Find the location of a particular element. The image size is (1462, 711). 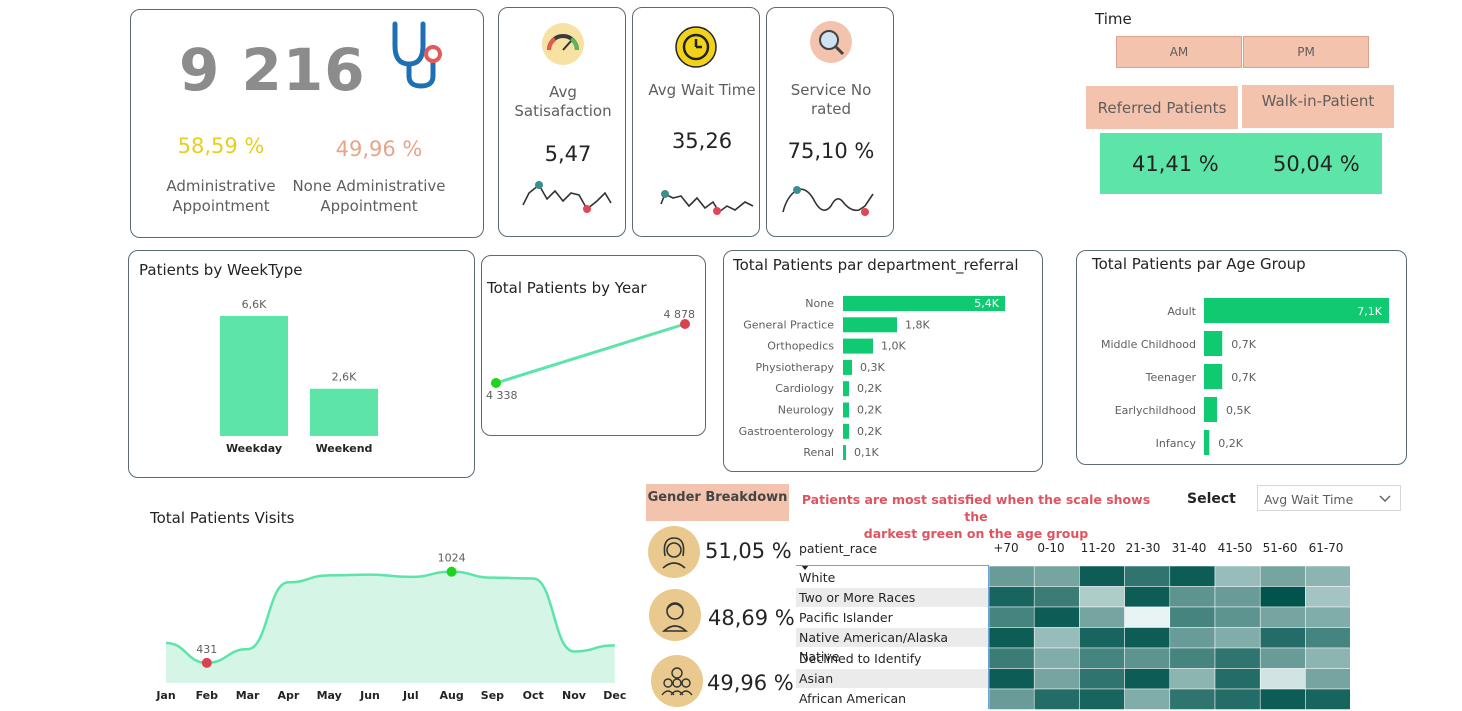

gauge-icon is located at coordinates (563, 46).